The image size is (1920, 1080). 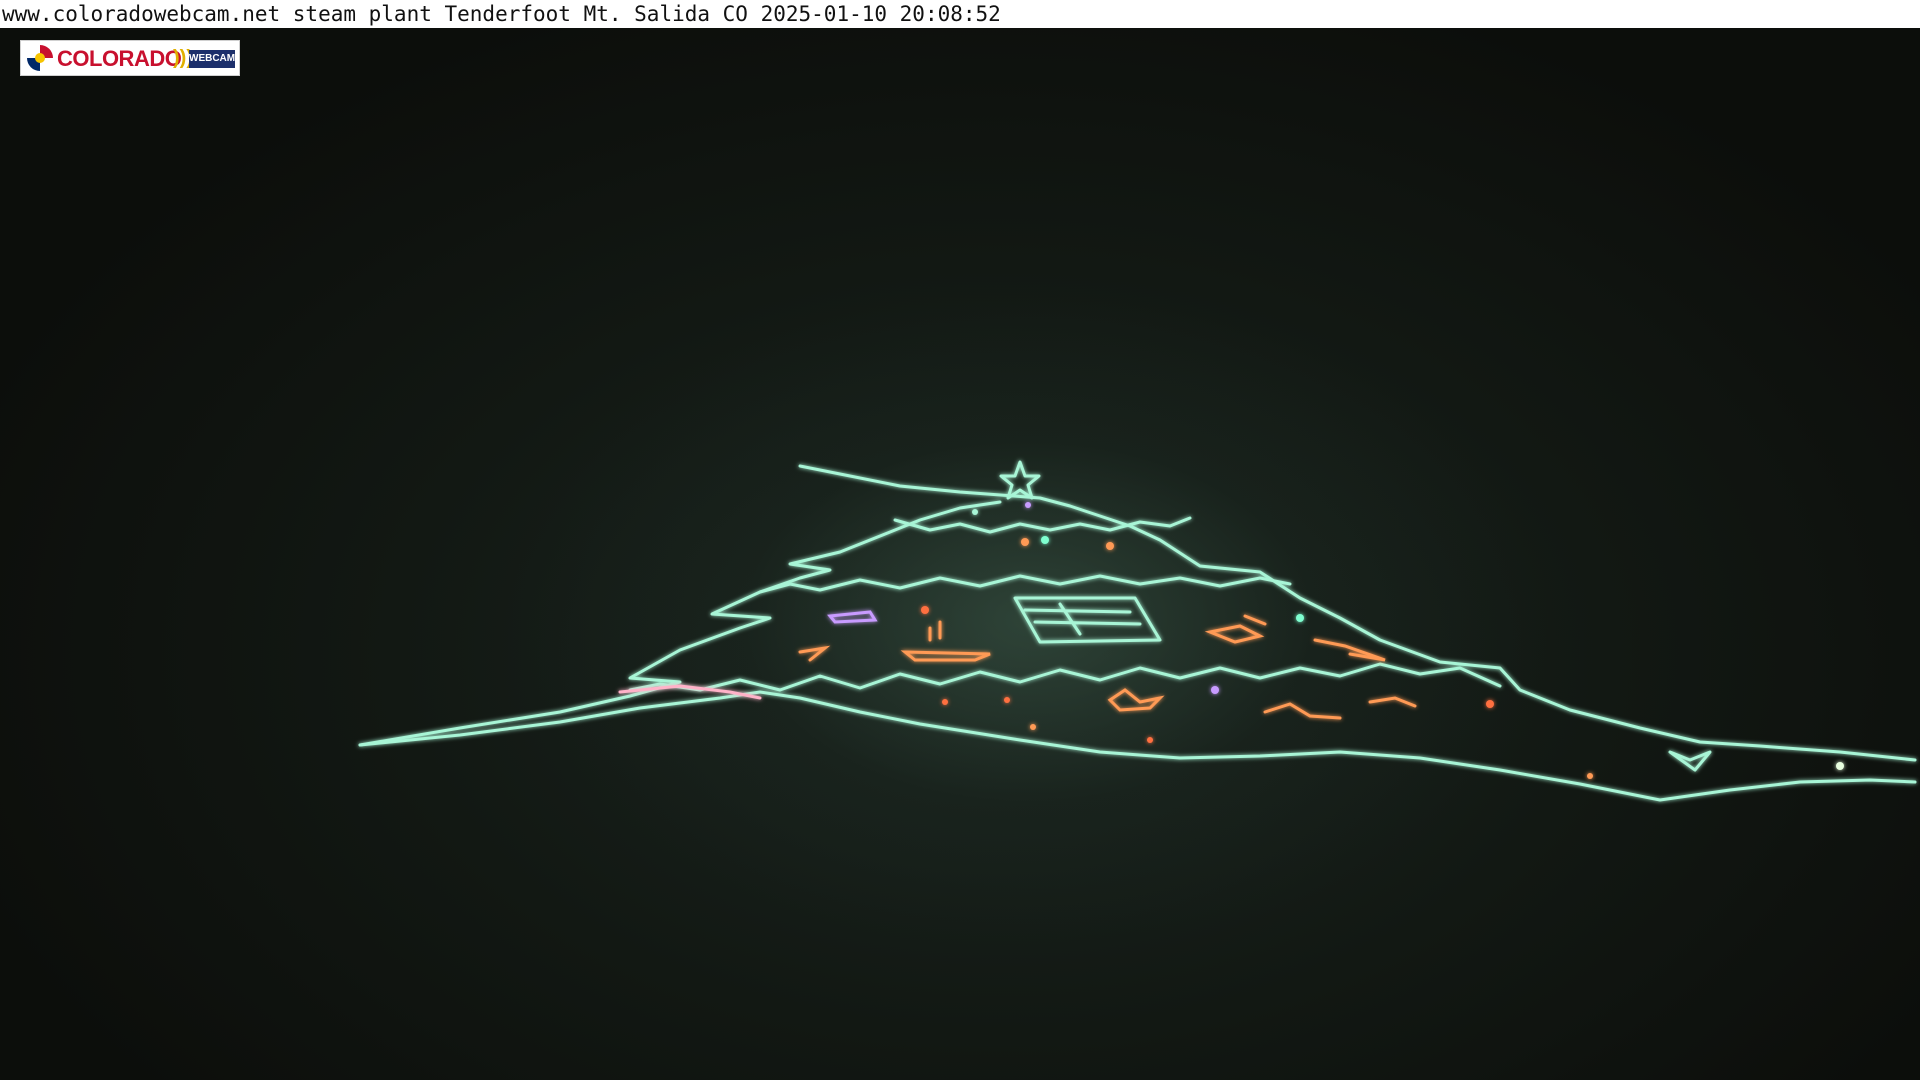 I want to click on star-topper, so click(x=1020, y=480).